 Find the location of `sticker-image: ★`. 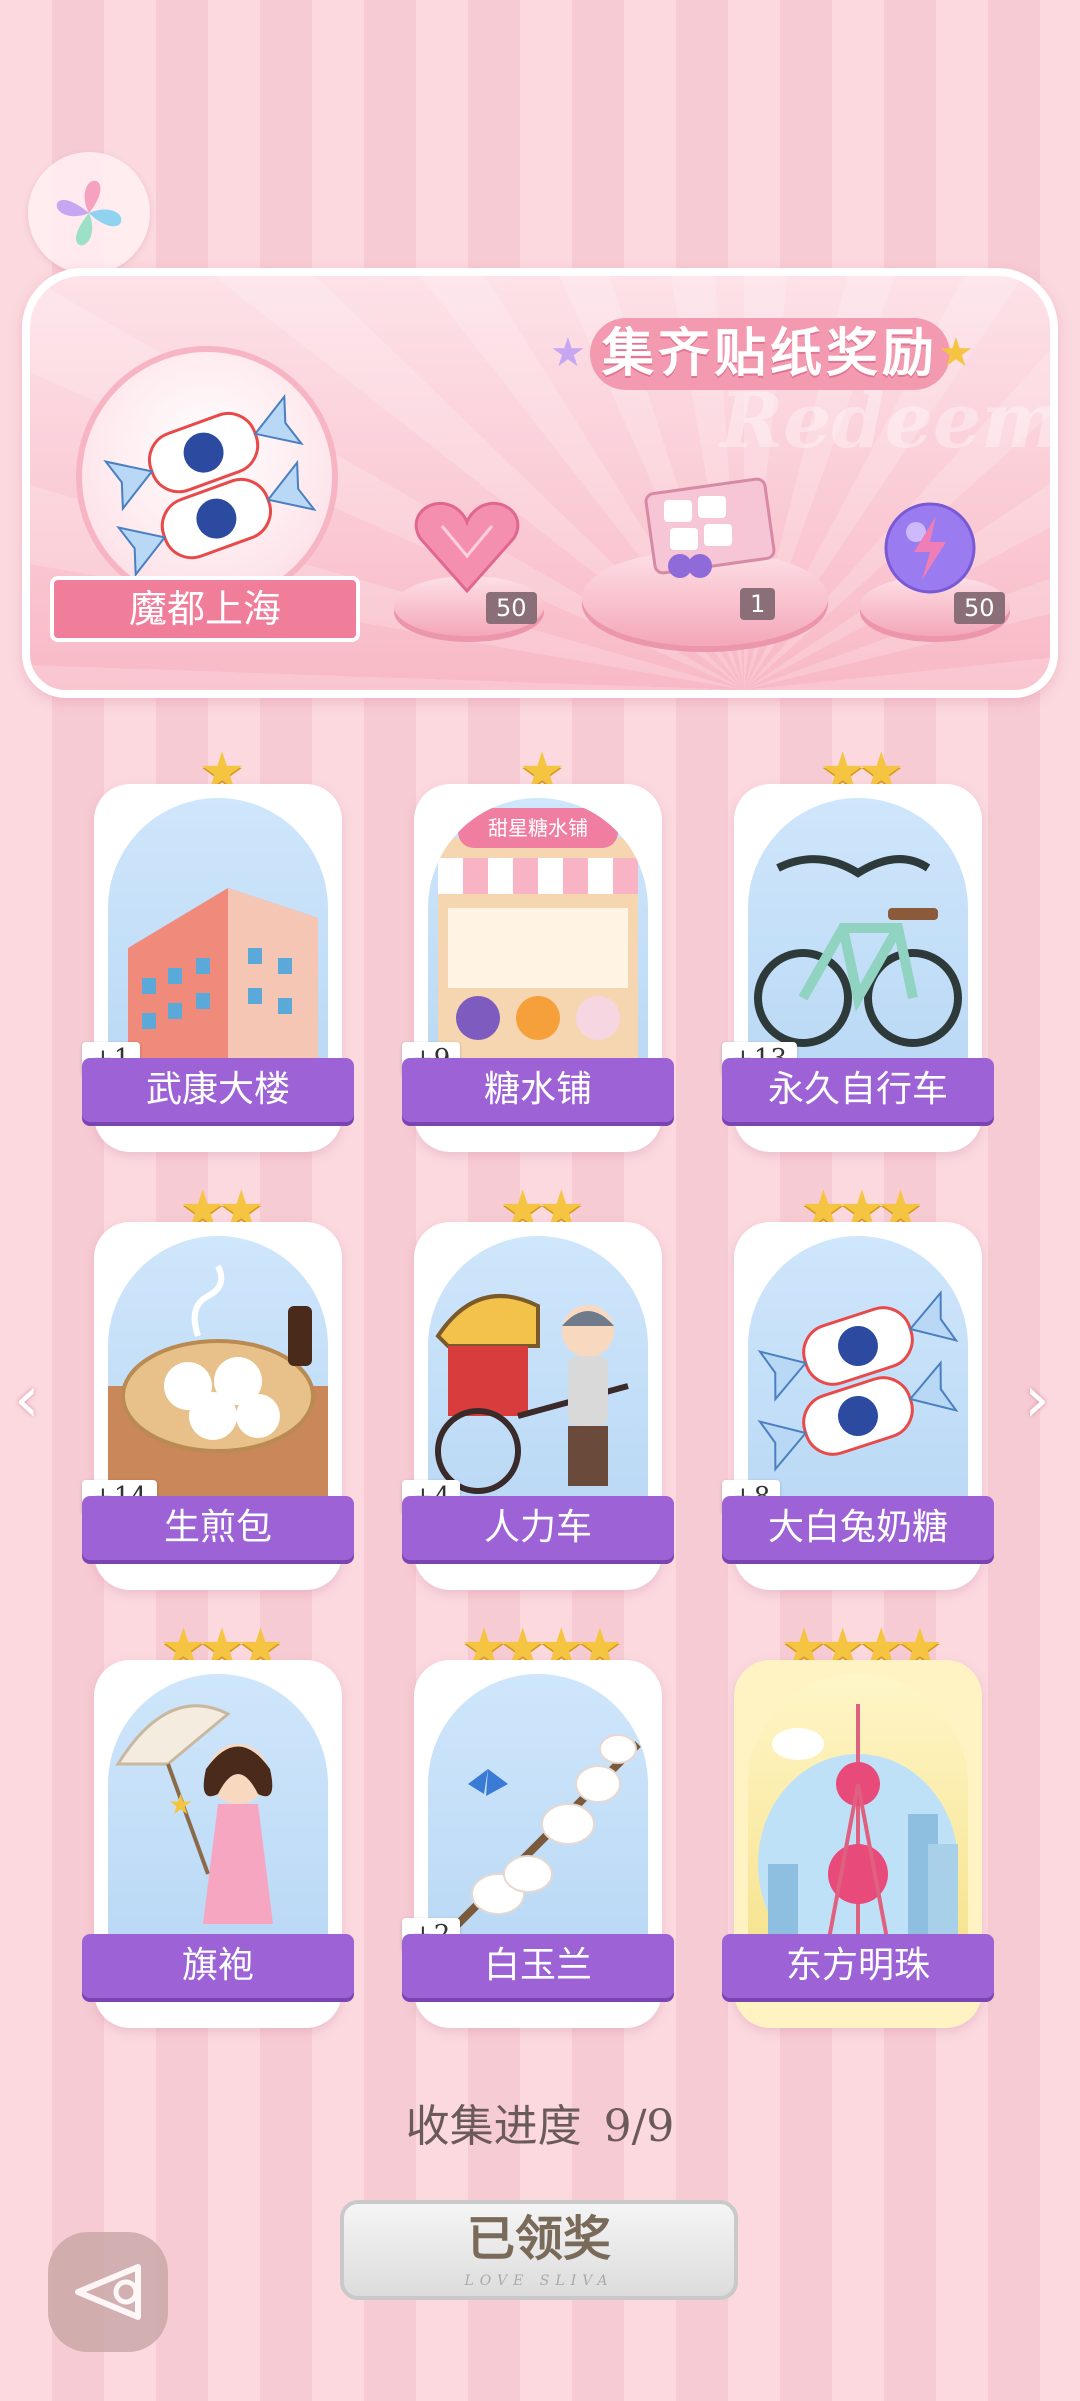

sticker-image: ★ is located at coordinates (218, 1819).